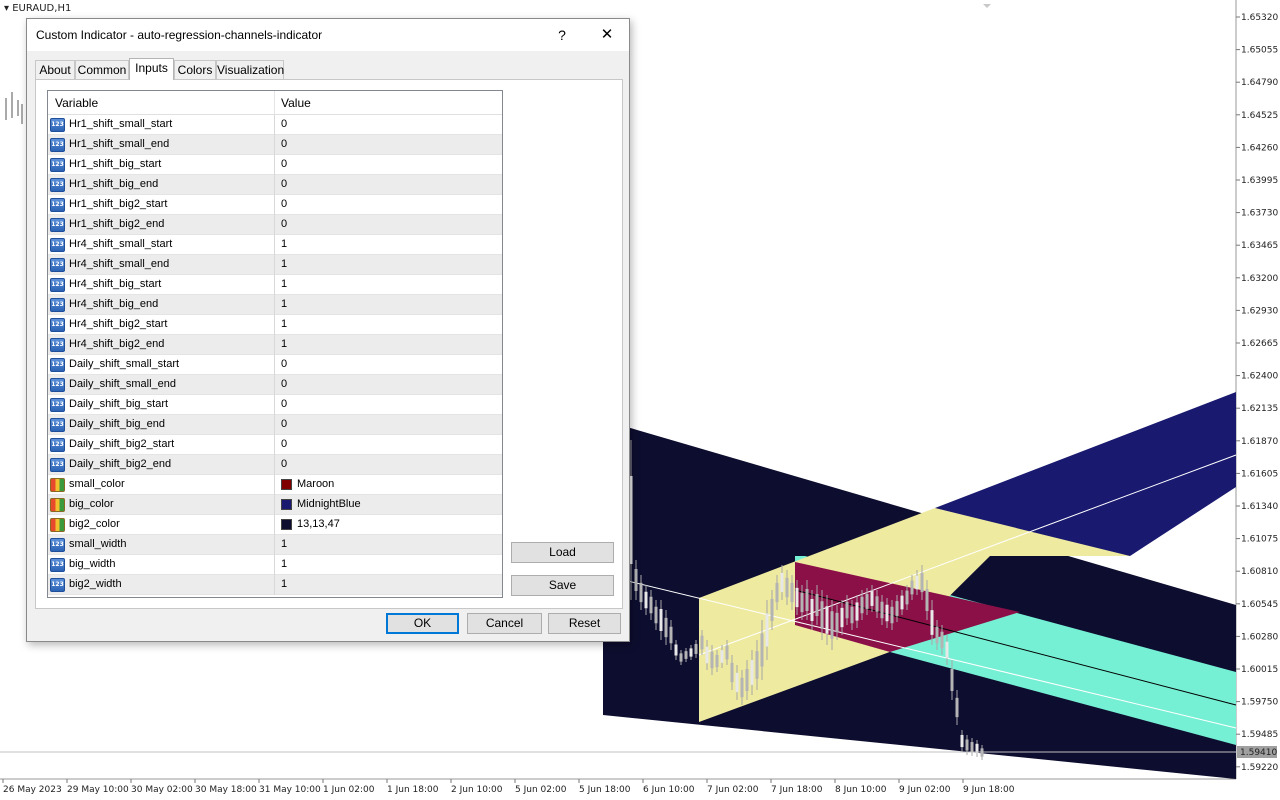 The image size is (1280, 800). I want to click on color-param-icon, so click(57, 525).